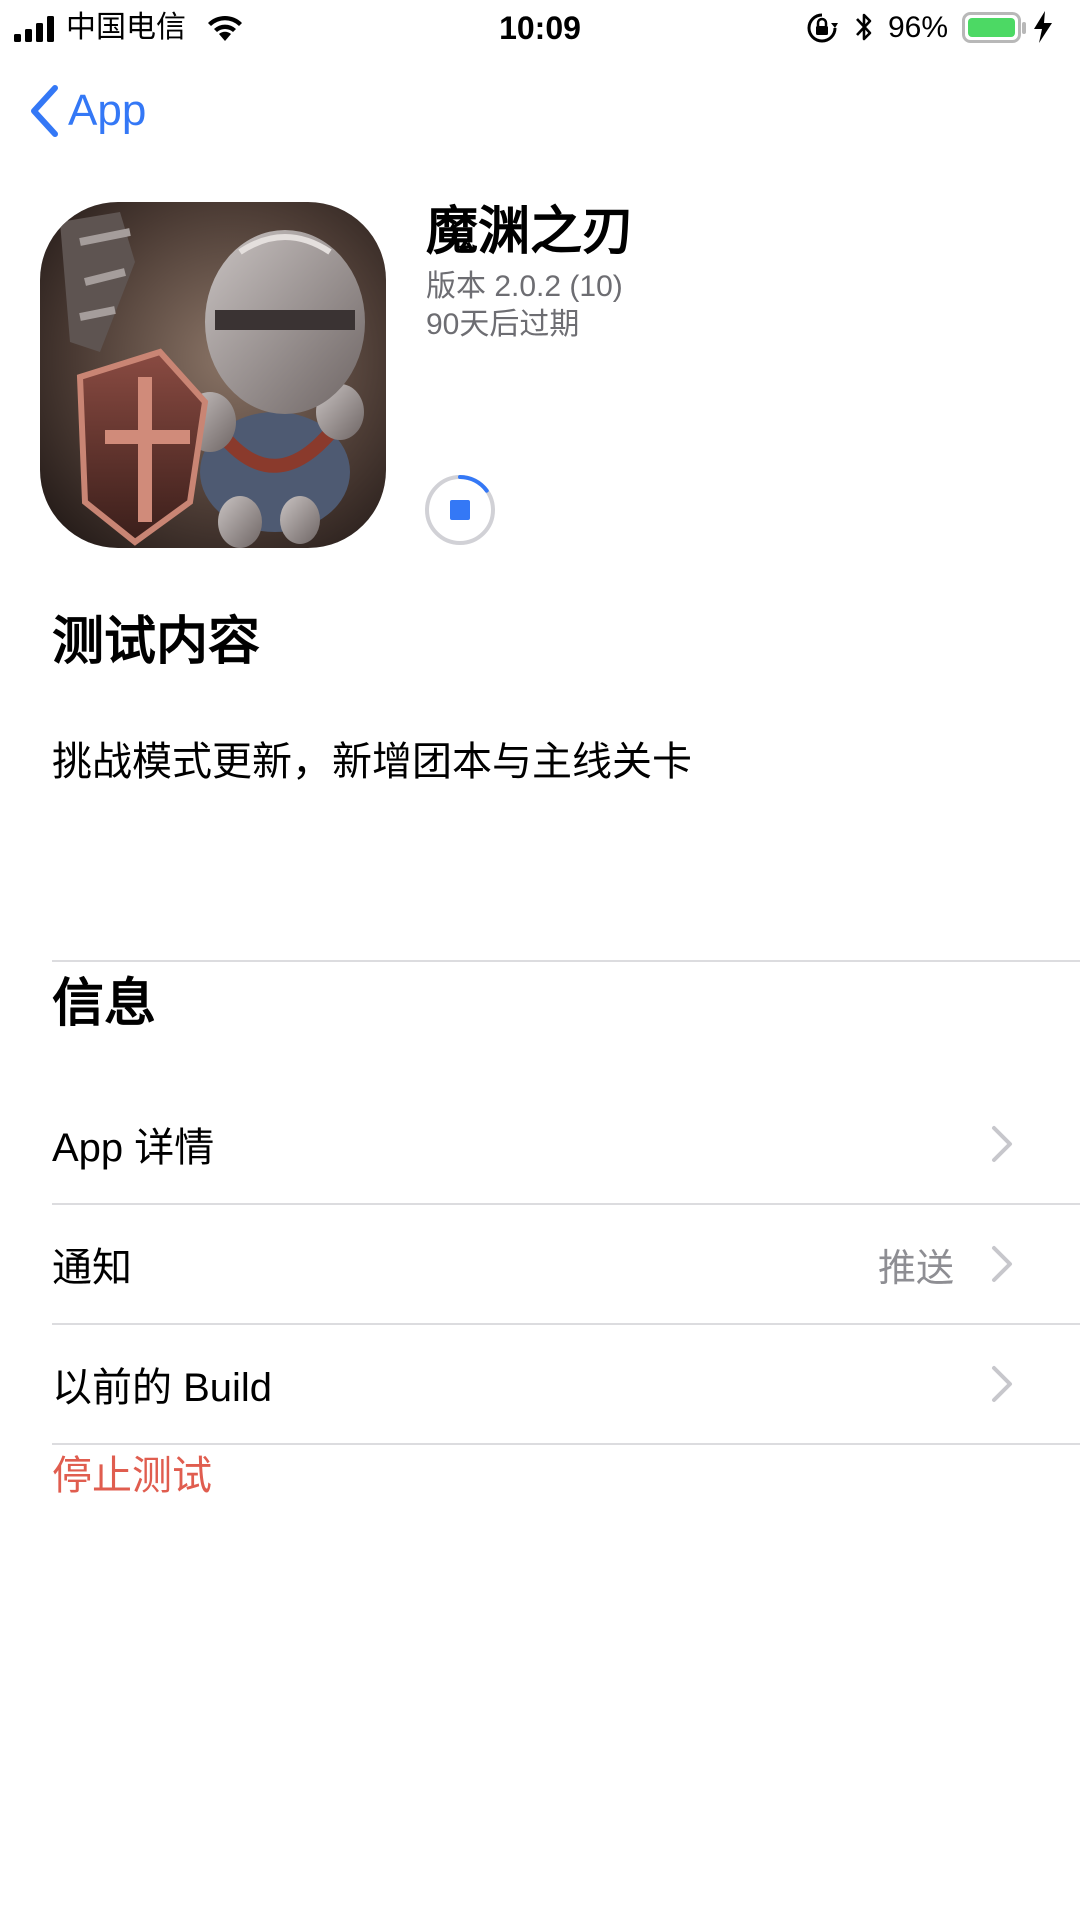  What do you see at coordinates (503, 324) in the screenshot?
I see `app-expiry: 90天后过期` at bounding box center [503, 324].